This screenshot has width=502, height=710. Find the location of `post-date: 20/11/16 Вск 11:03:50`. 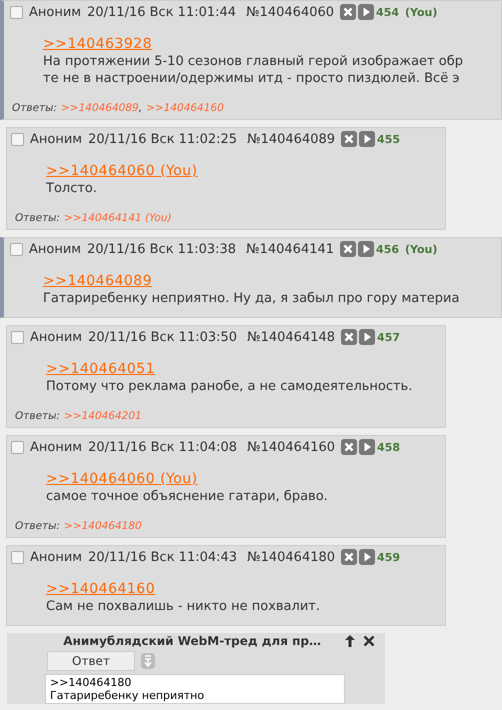

post-date: 20/11/16 Вск 11:03:50 is located at coordinates (163, 337).